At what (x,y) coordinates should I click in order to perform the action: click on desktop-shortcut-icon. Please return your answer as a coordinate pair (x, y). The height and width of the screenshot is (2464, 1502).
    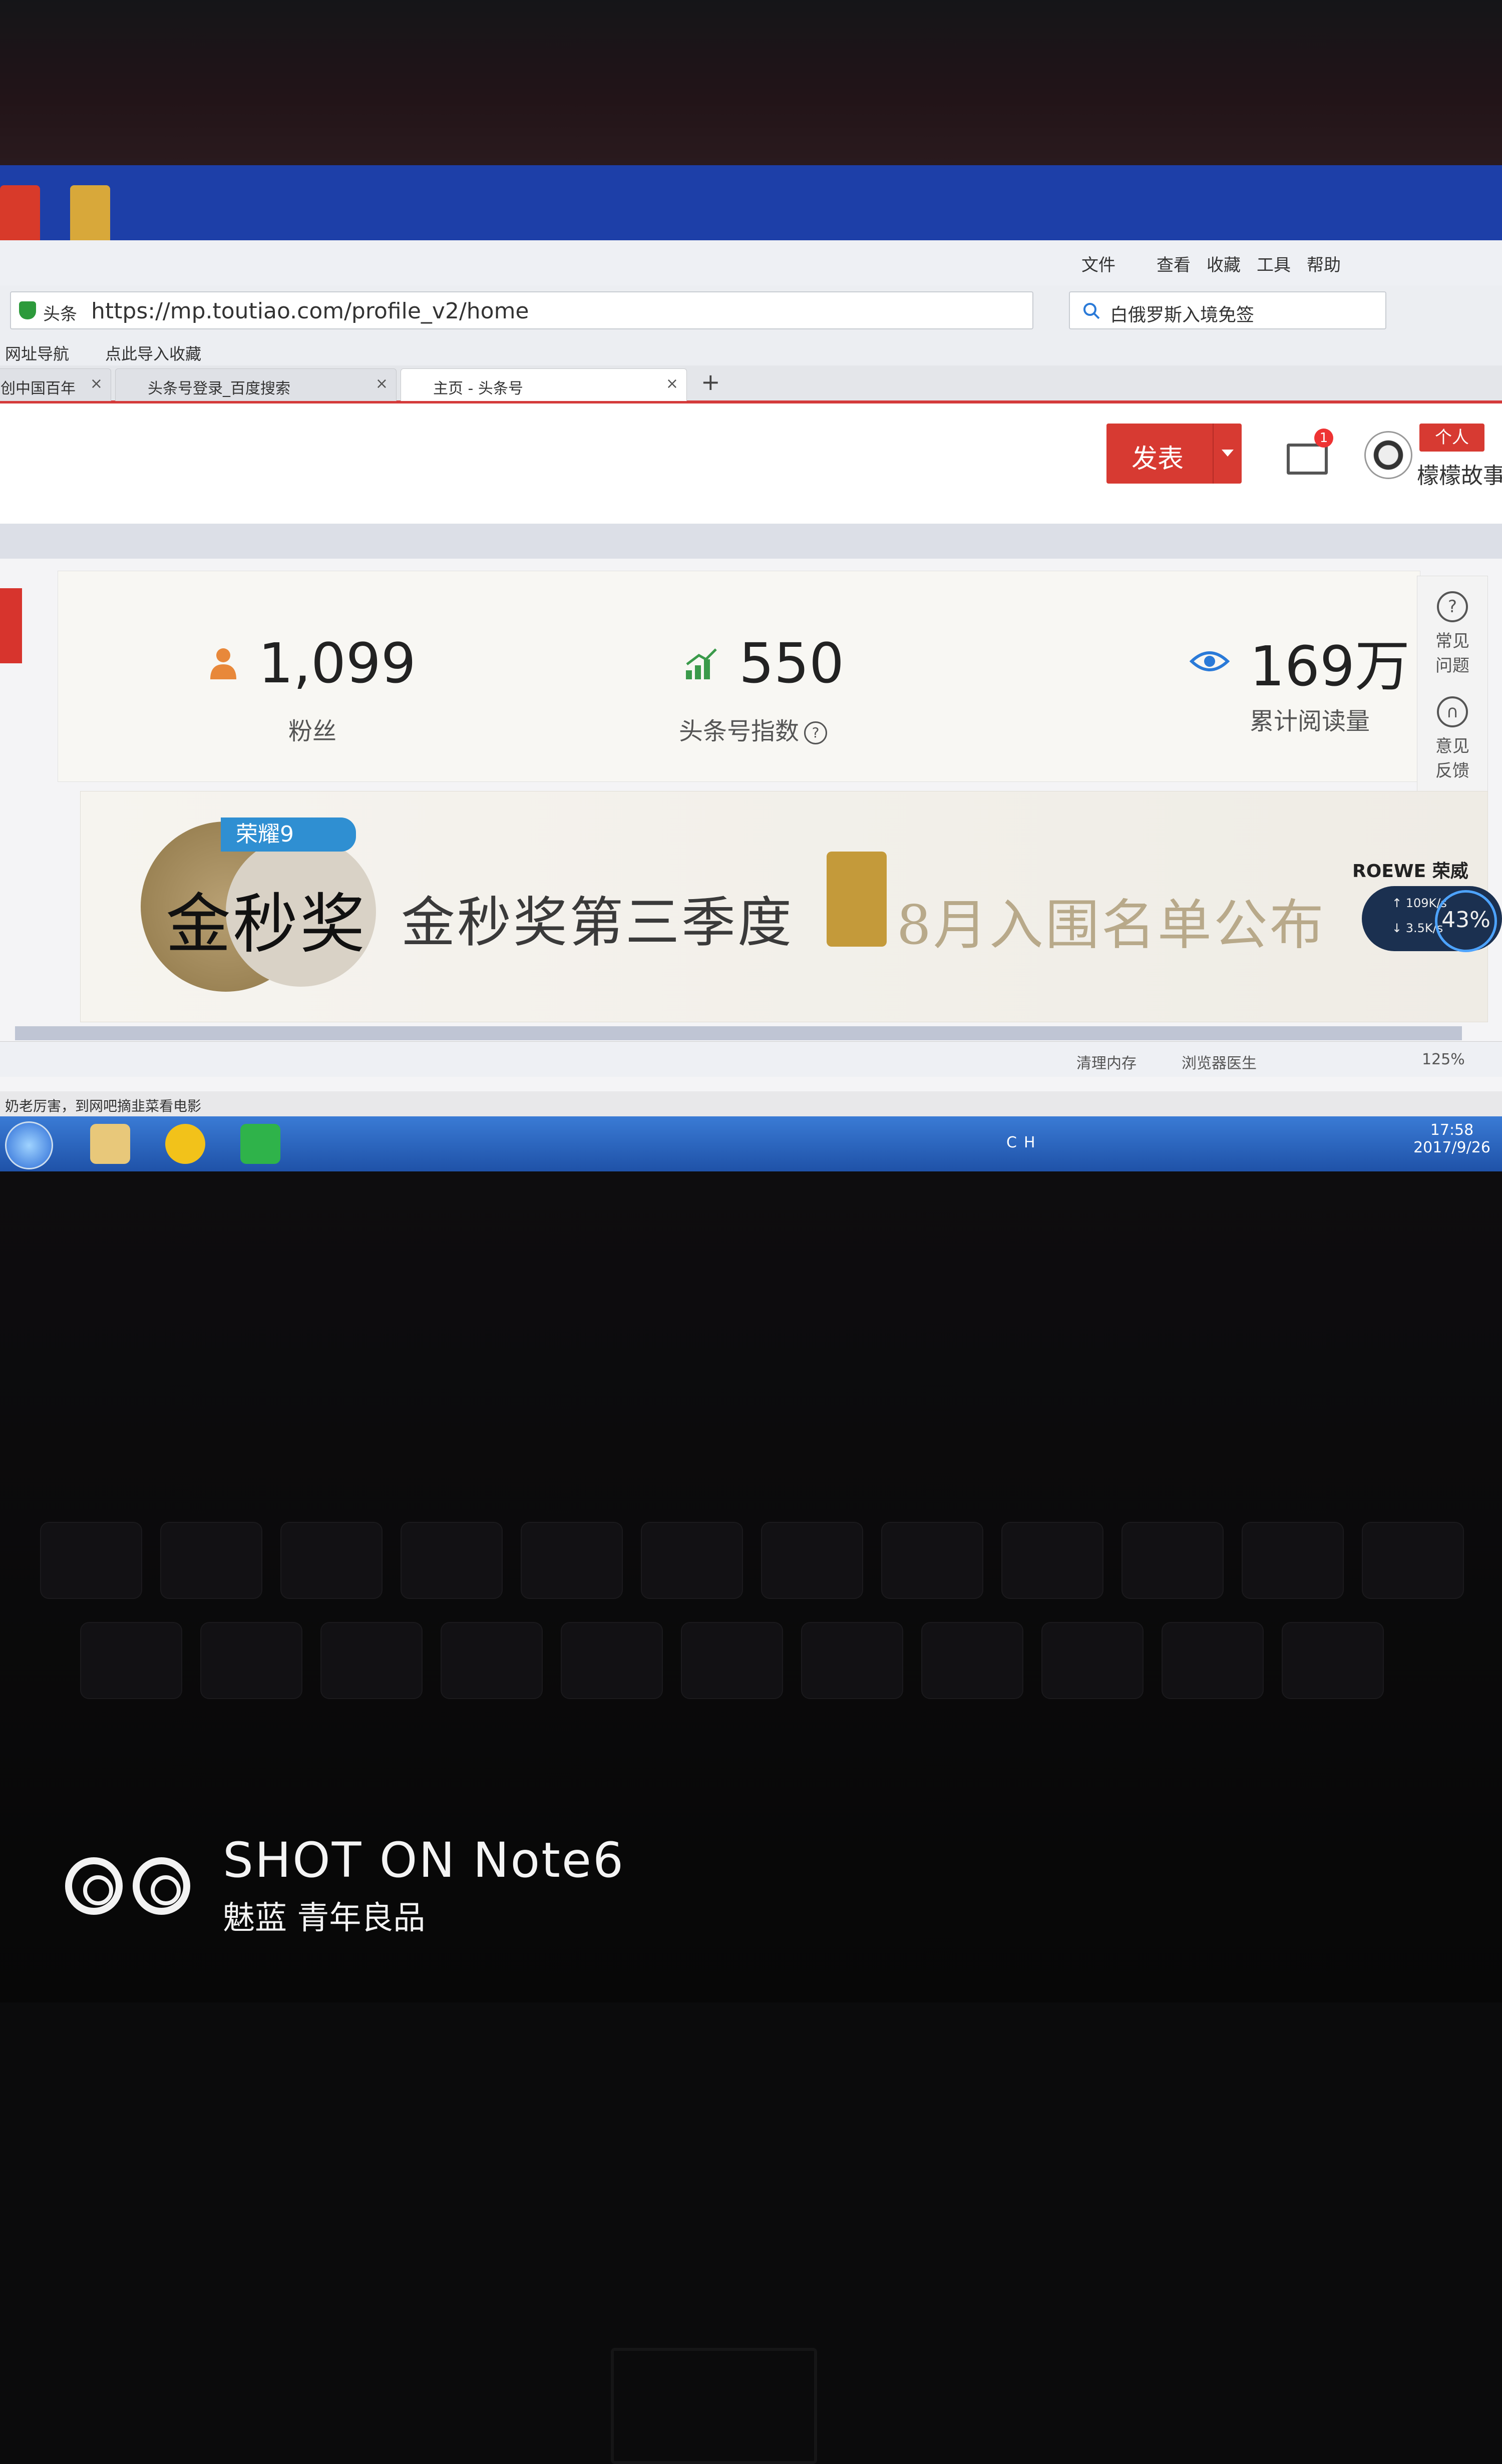
    Looking at the image, I should click on (20, 215).